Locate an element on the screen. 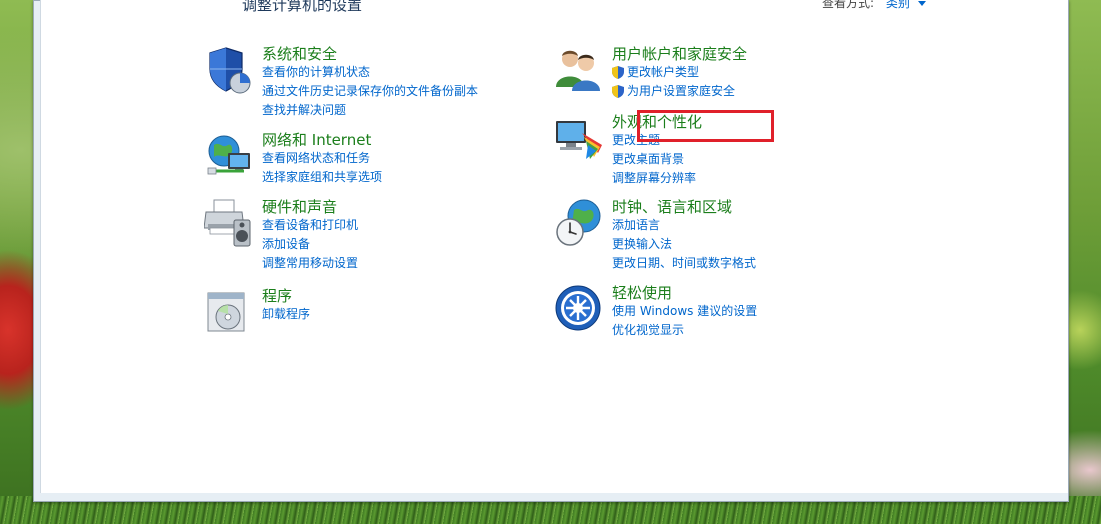 The height and width of the screenshot is (524, 1101). view-by: 查看方式: 类别 is located at coordinates (874, 5).